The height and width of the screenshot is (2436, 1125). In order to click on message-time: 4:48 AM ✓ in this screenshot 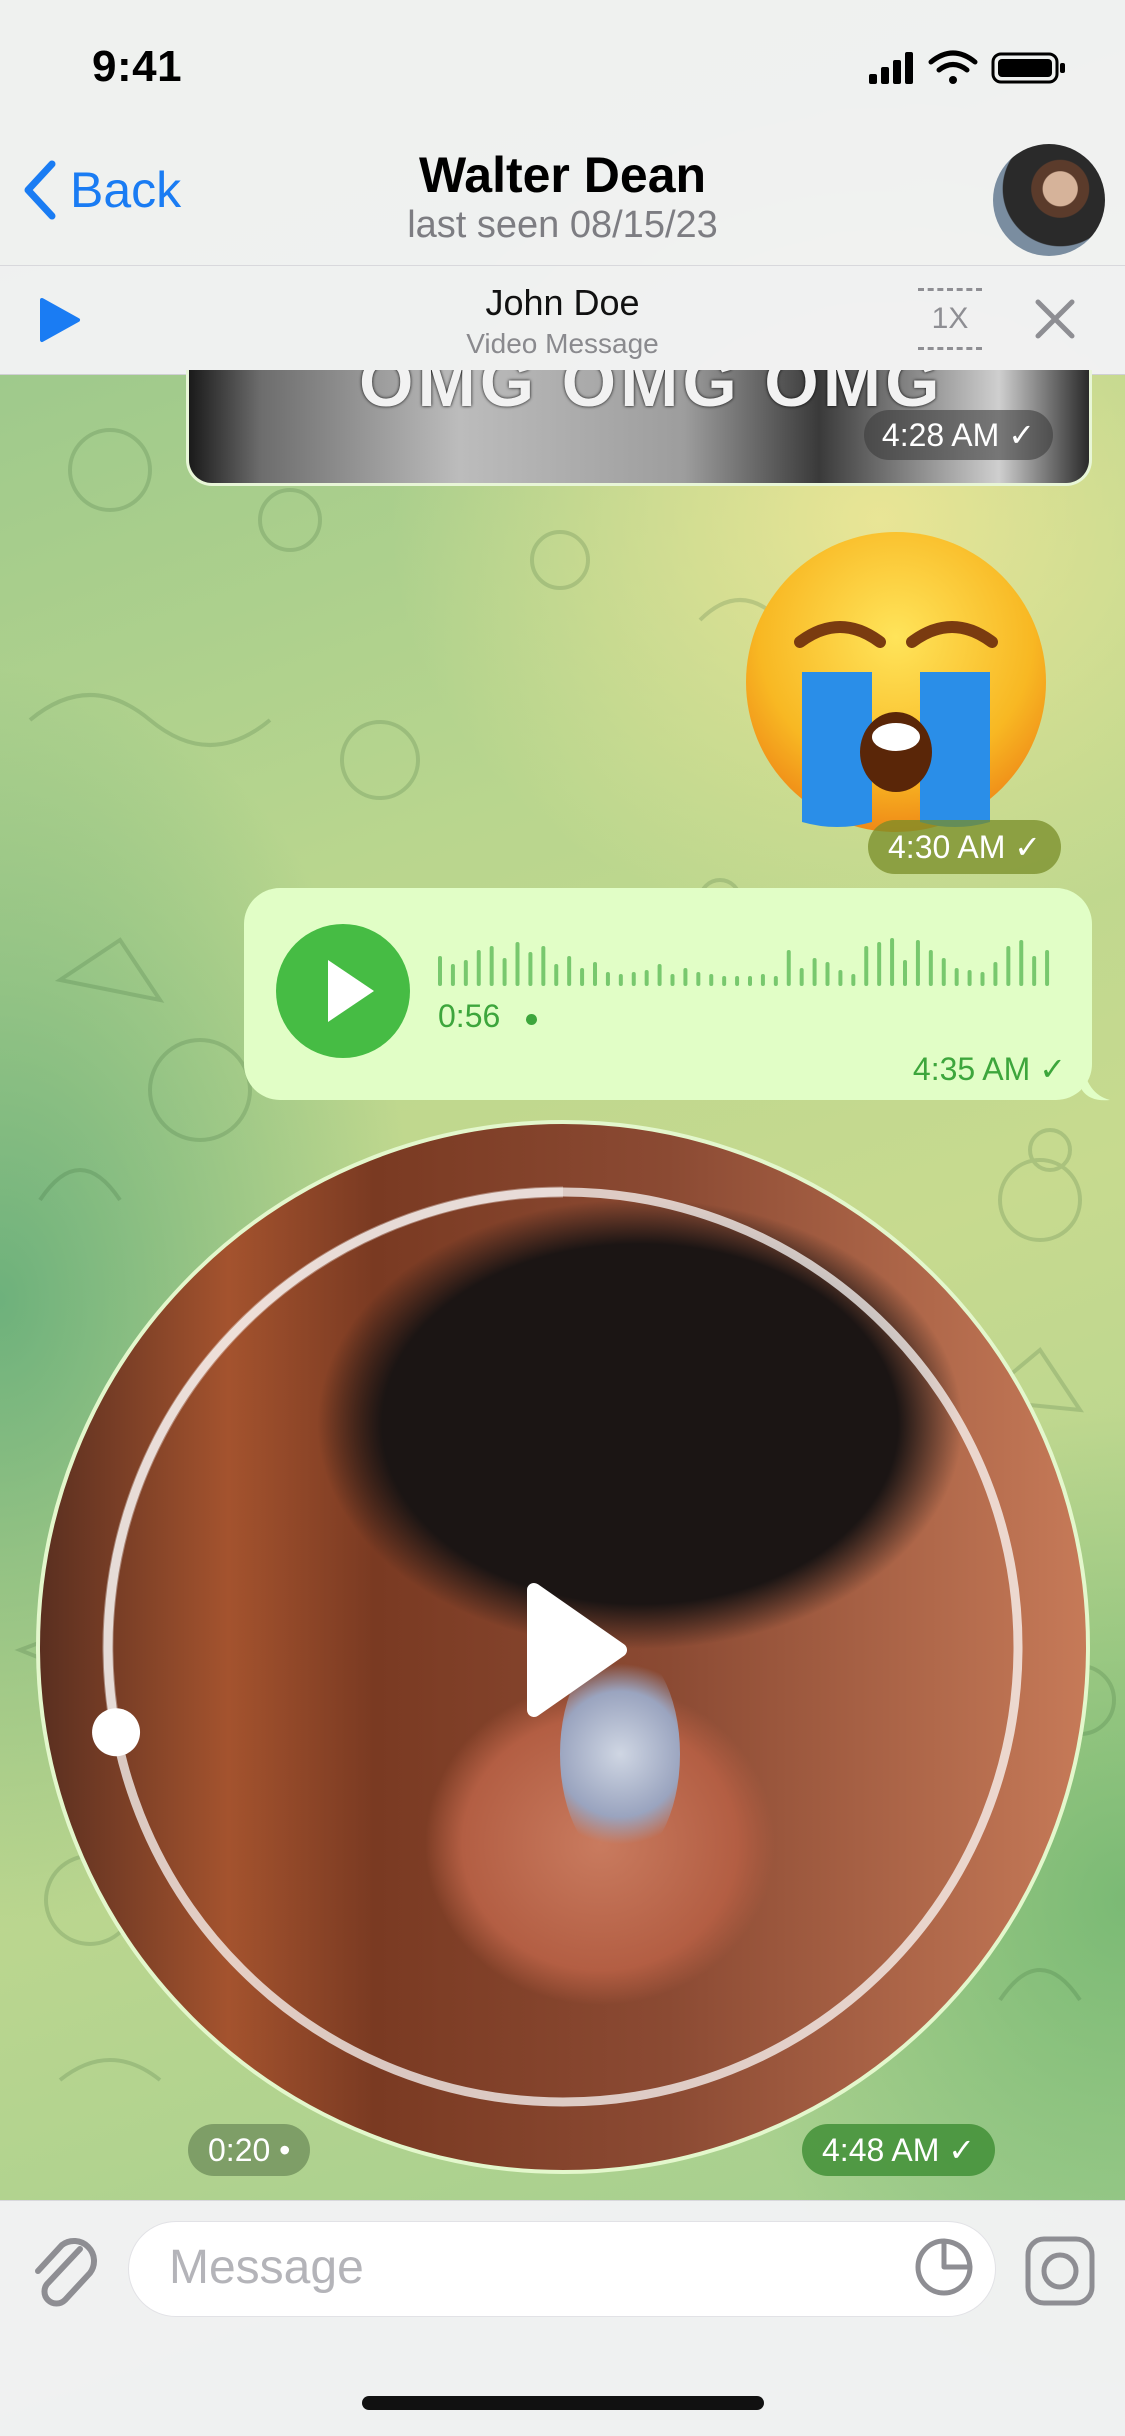, I will do `click(899, 2150)`.